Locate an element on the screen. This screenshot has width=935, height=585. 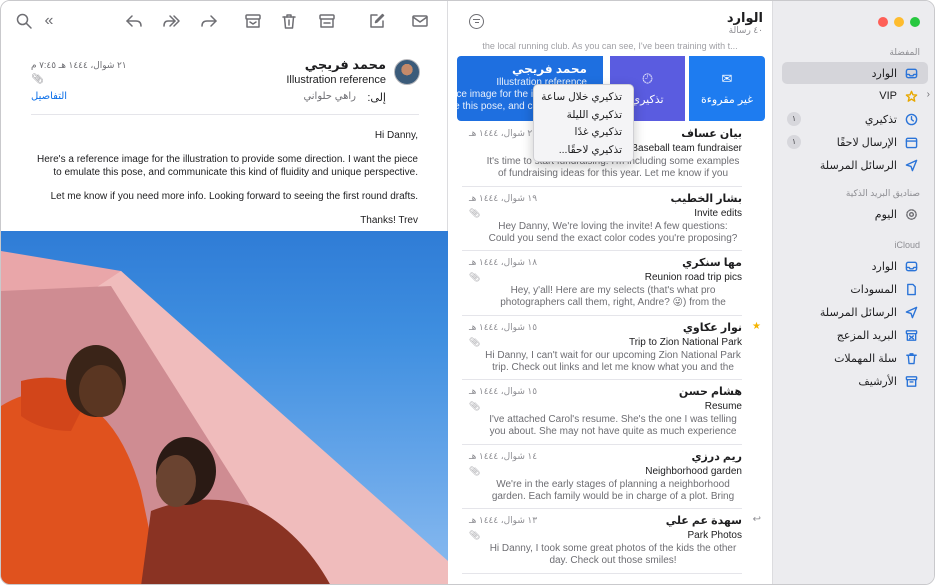
message-subject: Park Photos is located at coordinates (714, 535).